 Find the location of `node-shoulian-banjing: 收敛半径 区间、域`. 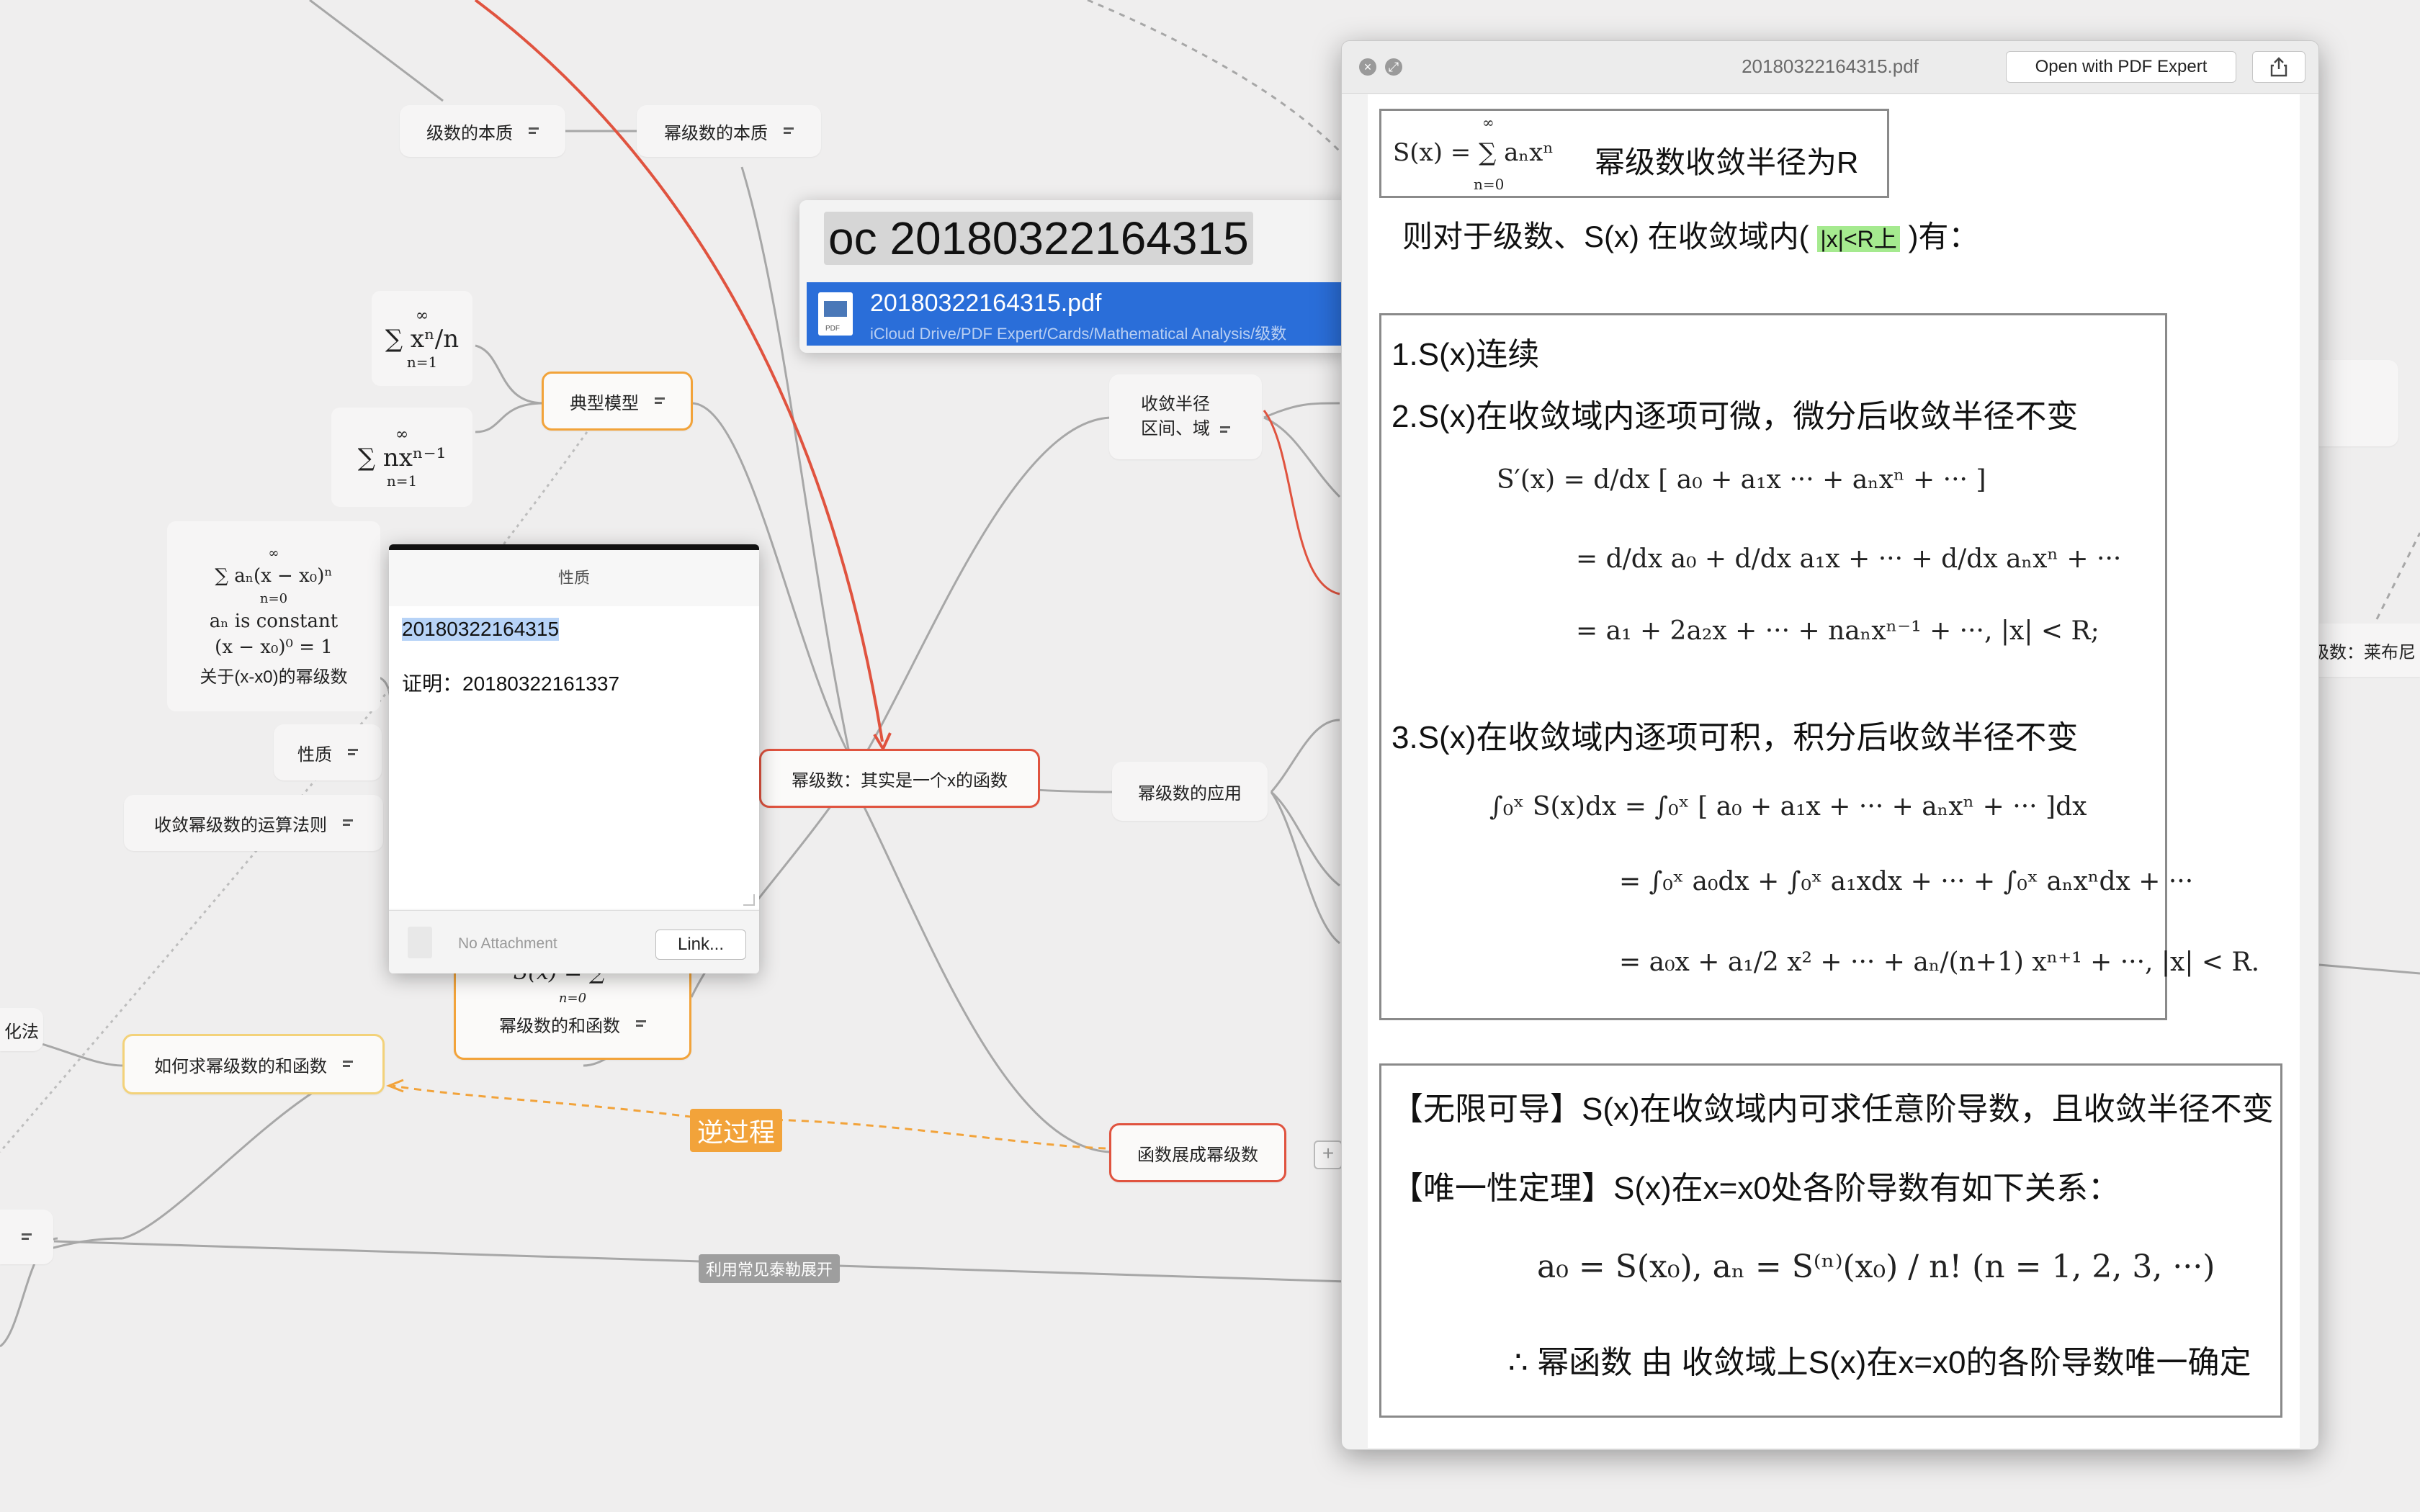

node-shoulian-banjing: 收敛半径 区间、域 is located at coordinates (1185, 416).